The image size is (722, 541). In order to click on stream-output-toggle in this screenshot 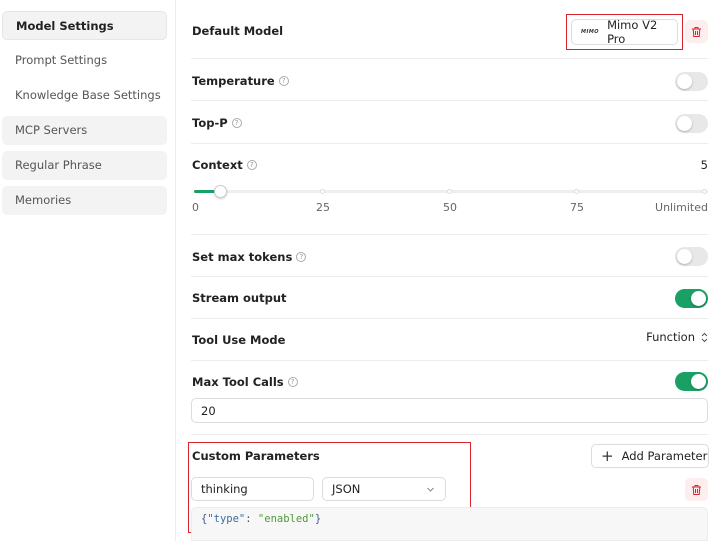, I will do `click(691, 298)`.